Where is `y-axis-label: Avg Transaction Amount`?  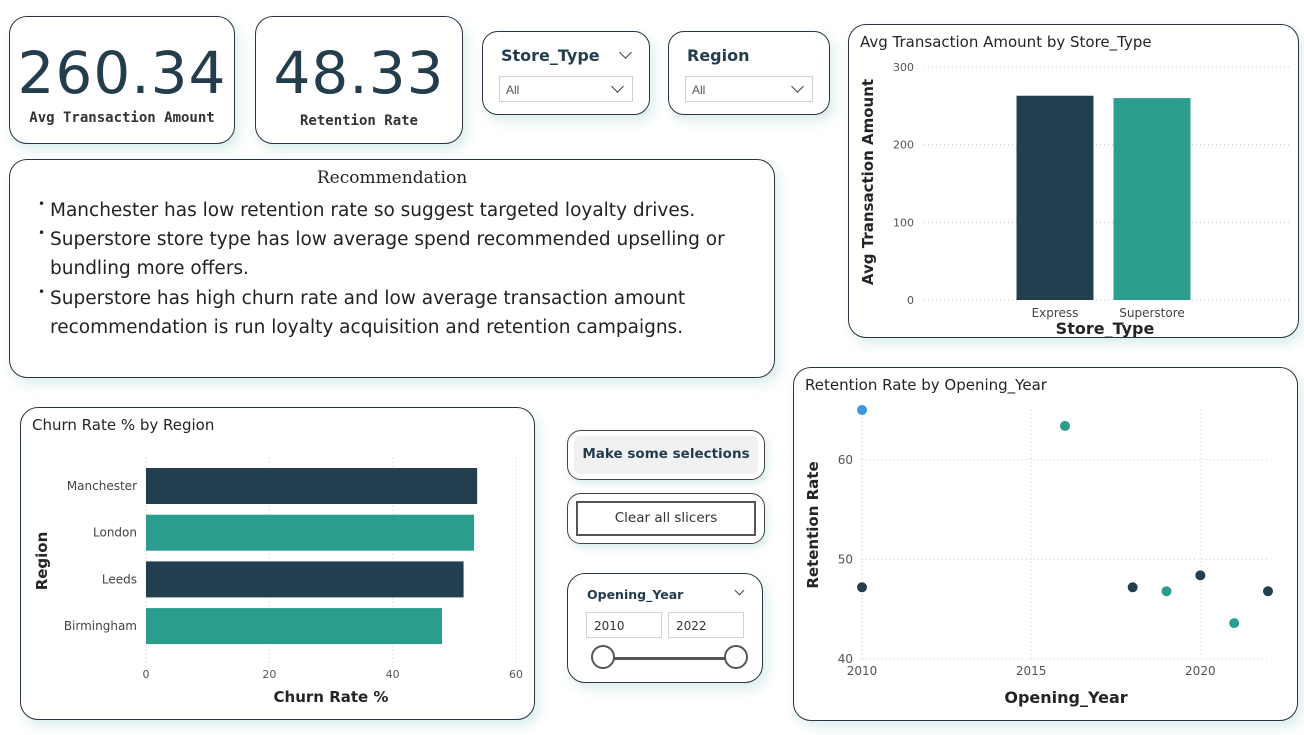
y-axis-label: Avg Transaction Amount is located at coordinates (868, 182).